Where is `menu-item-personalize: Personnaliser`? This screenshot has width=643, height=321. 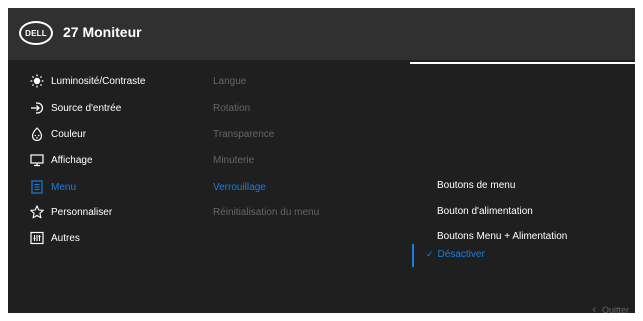 menu-item-personalize: Personnaliser is located at coordinates (108, 212).